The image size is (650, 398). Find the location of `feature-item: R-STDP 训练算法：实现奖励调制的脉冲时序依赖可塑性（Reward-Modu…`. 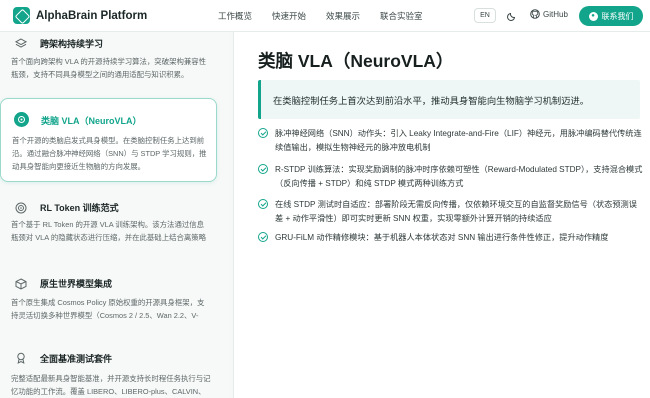

feature-item: R-STDP 训练算法：实现奖励调制的脉冲时序依赖可塑性（Reward-Modu… is located at coordinates (452, 178).